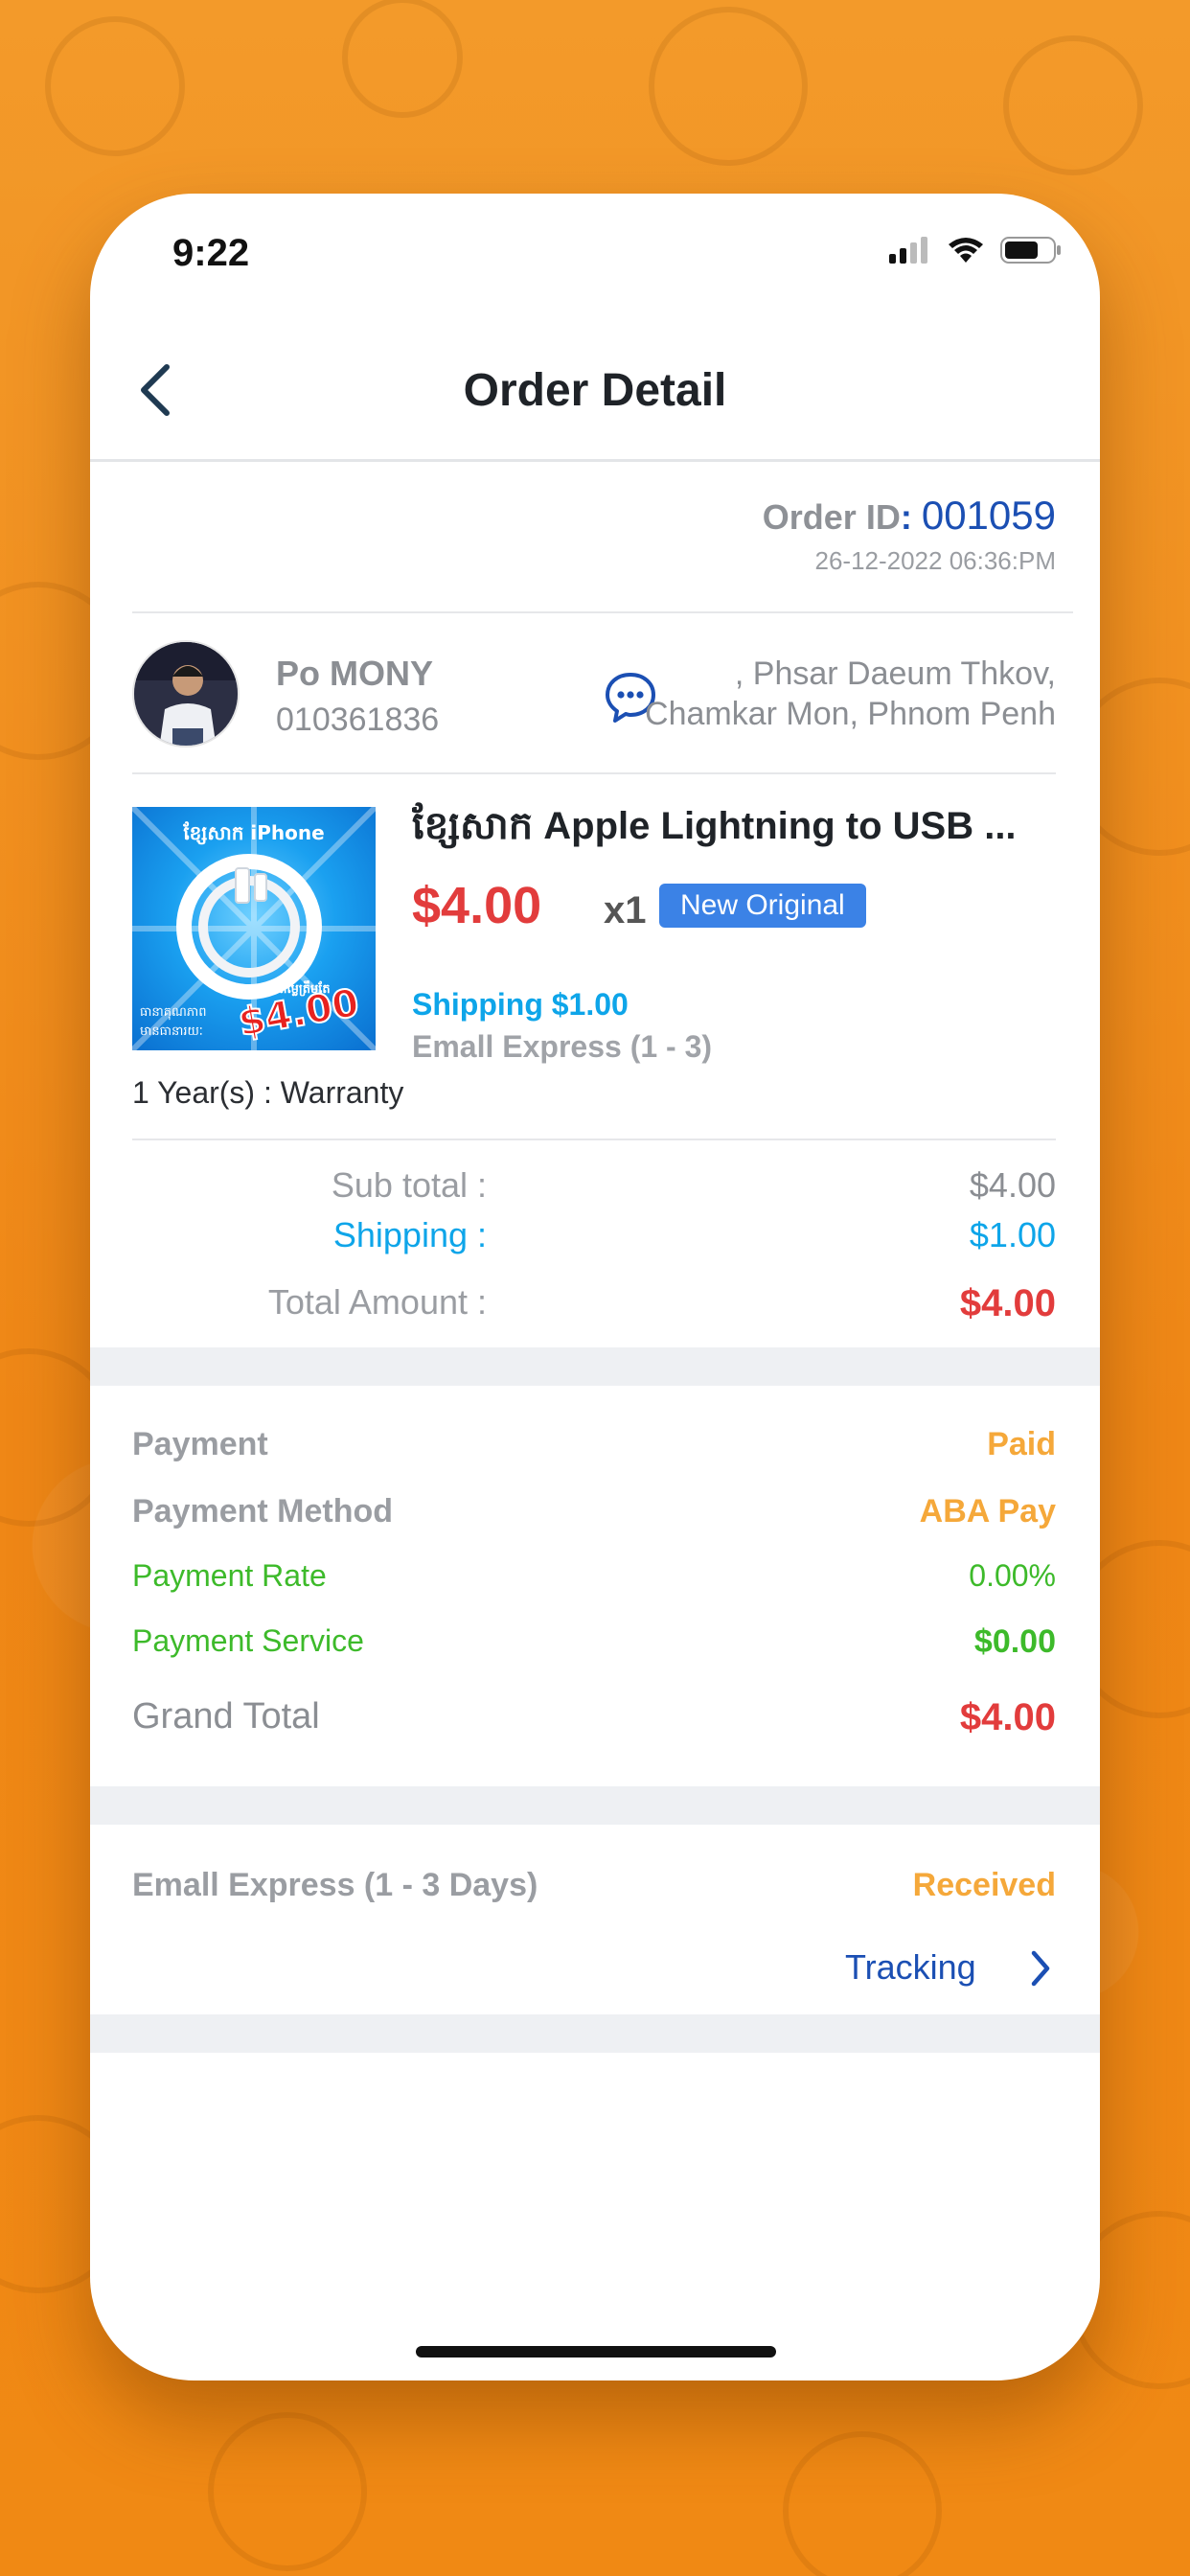  What do you see at coordinates (211, 253) in the screenshot?
I see `status-time: 9:22` at bounding box center [211, 253].